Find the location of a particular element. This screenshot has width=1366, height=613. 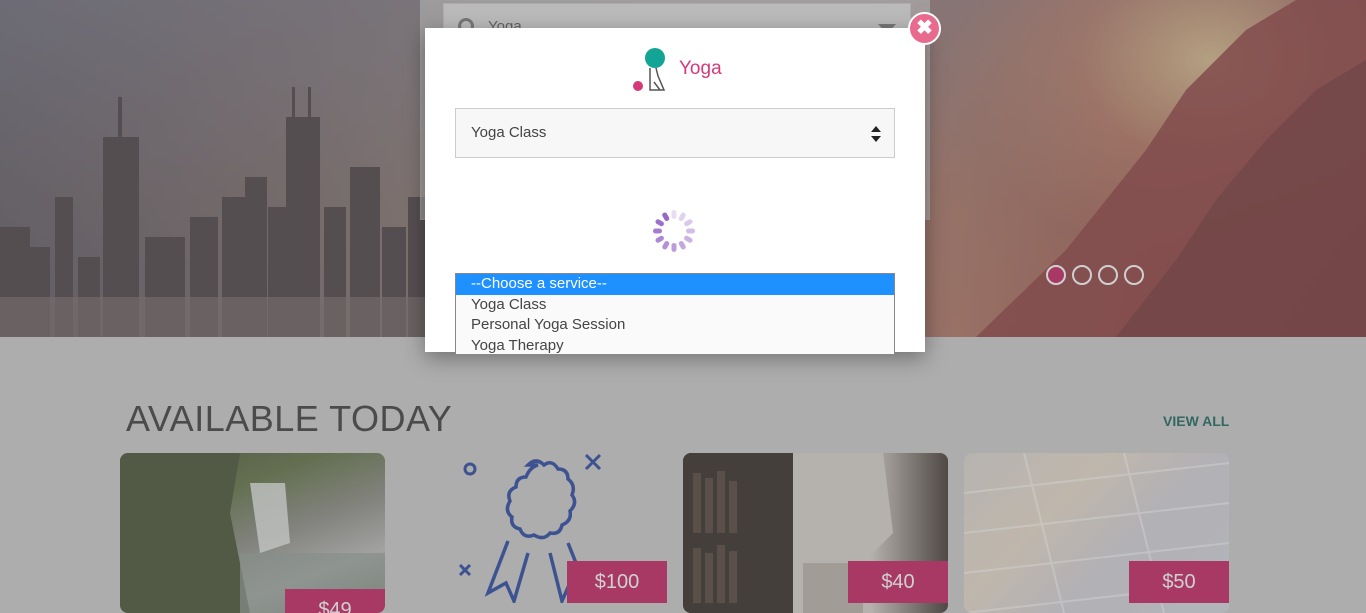

service-option: Personal Yoga Session is located at coordinates (675, 325).